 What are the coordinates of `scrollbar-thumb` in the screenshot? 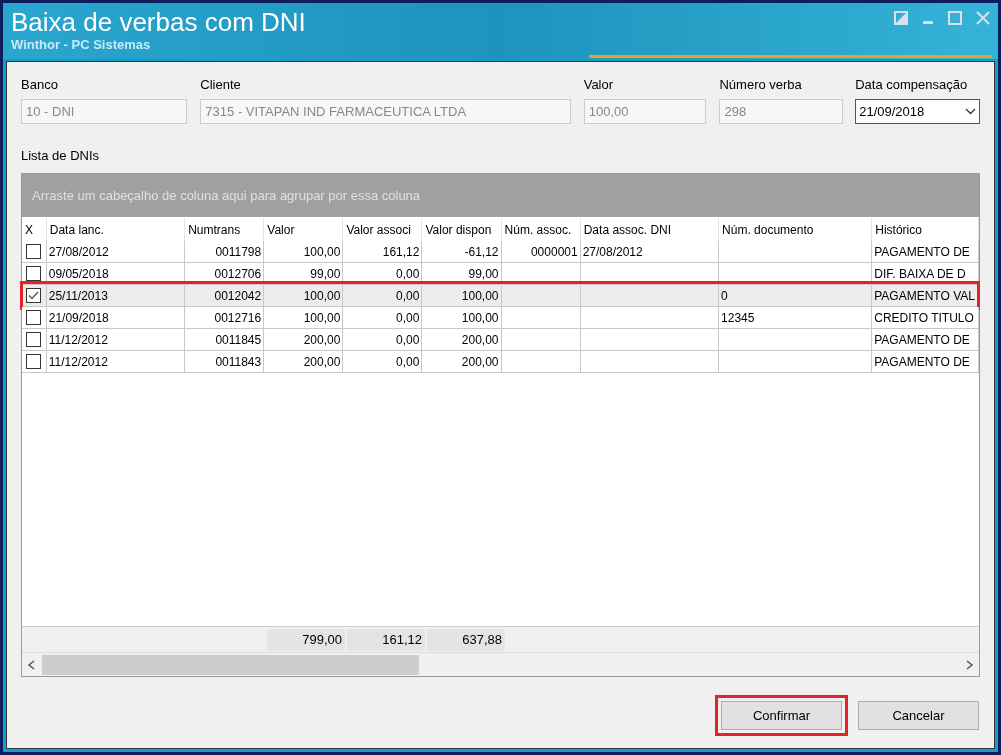 It's located at (230, 664).